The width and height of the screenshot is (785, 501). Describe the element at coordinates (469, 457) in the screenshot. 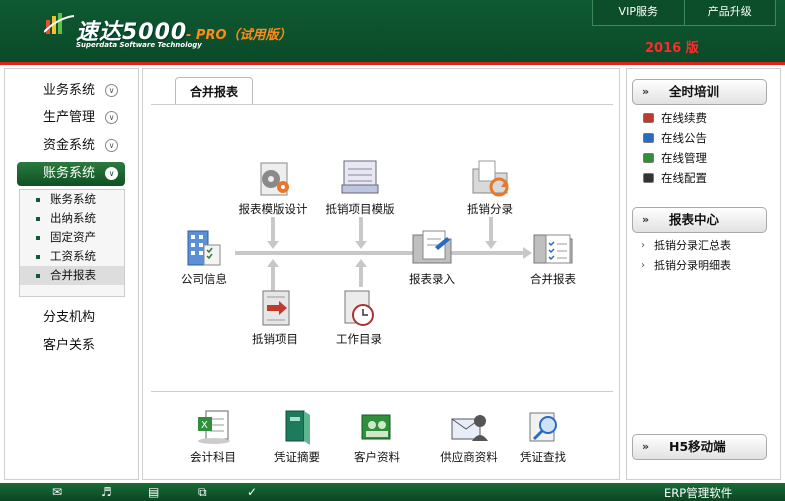

I see `shortcut-label: 供应商资料` at that location.